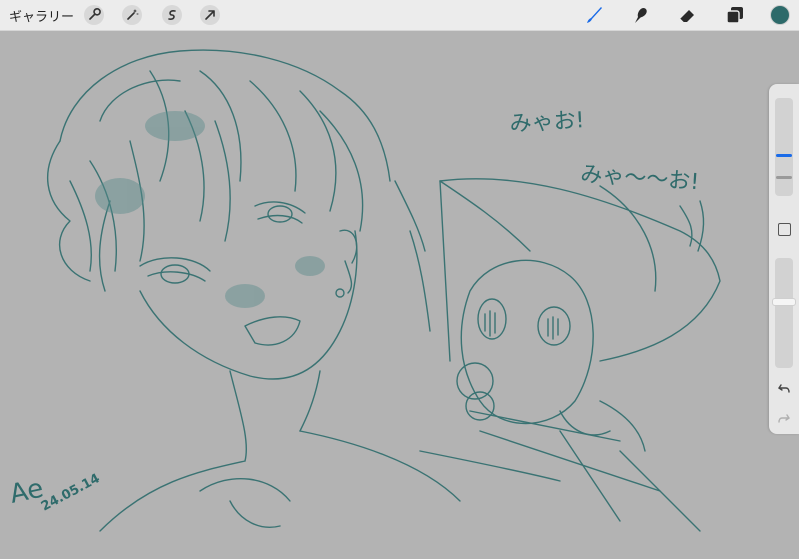  I want to click on undo-icon, so click(784, 387).